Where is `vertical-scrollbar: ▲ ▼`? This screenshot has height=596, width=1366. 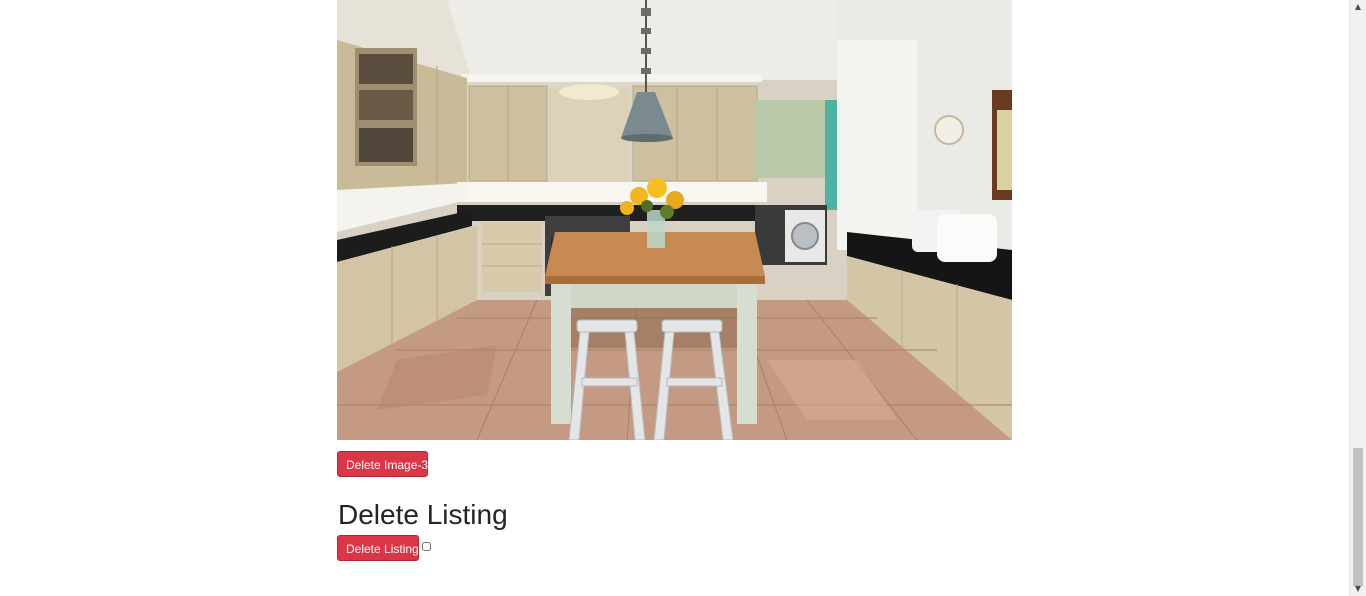 vertical-scrollbar: ▲ ▼ is located at coordinates (1357, 298).